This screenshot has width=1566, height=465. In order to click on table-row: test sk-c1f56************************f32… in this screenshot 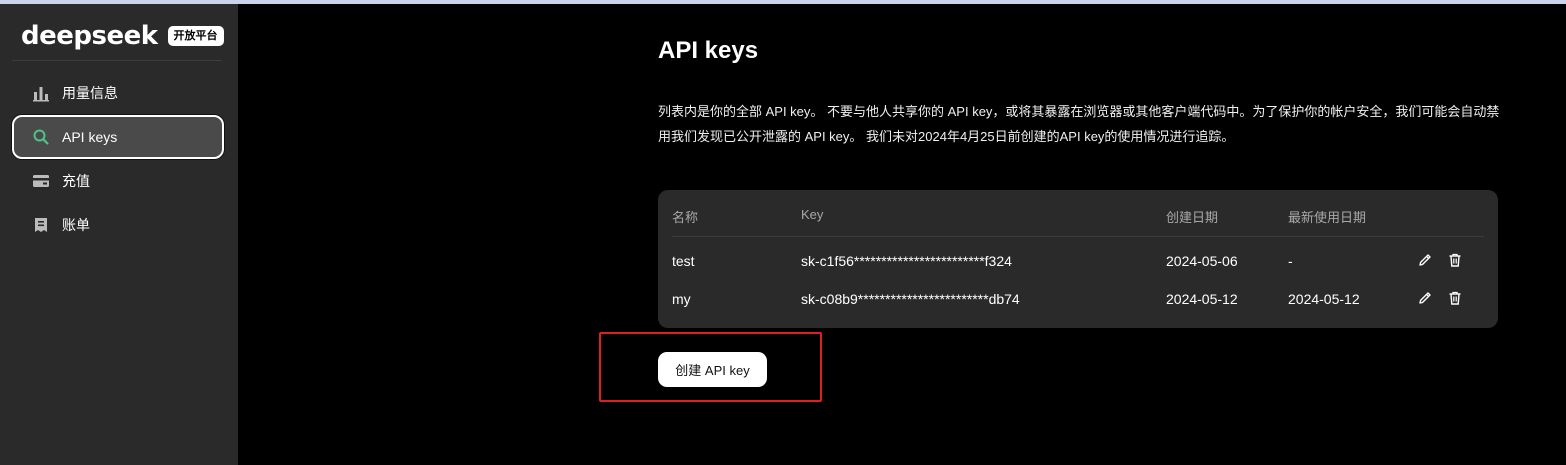, I will do `click(1078, 261)`.